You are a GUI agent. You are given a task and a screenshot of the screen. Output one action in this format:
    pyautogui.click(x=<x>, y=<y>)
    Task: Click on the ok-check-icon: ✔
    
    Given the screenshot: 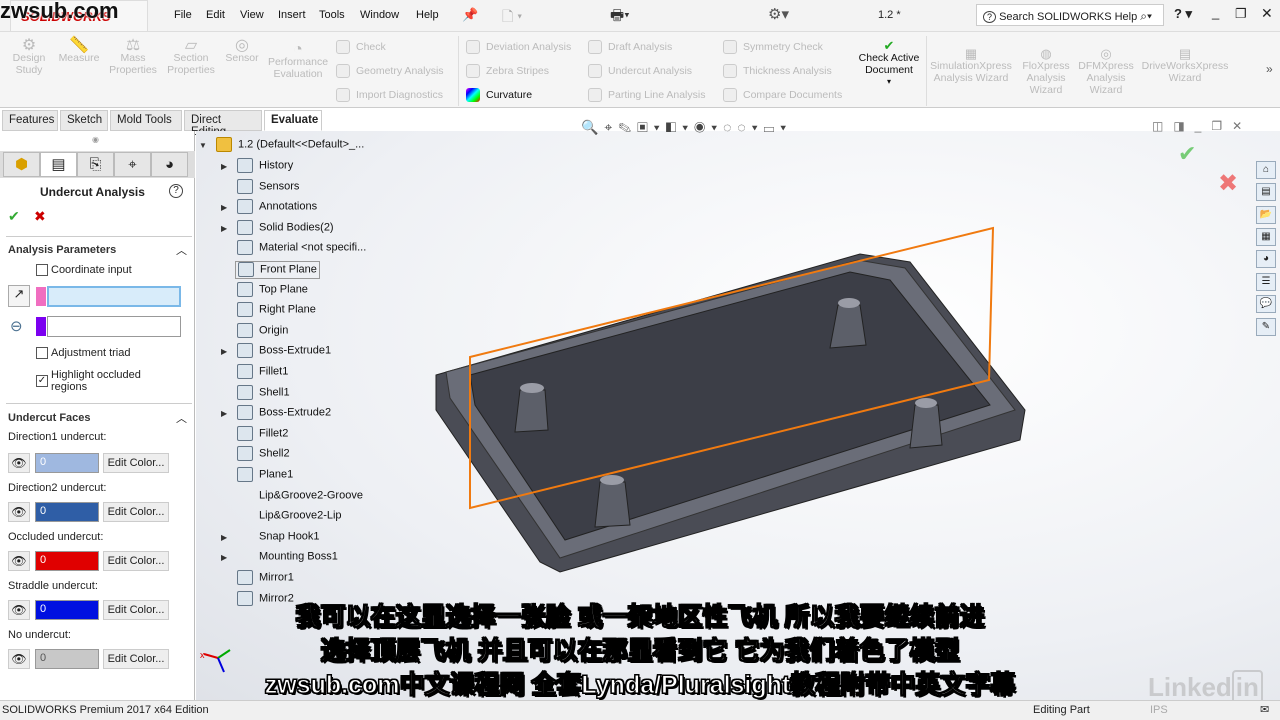 What is the action you would take?
    pyautogui.click(x=14, y=216)
    